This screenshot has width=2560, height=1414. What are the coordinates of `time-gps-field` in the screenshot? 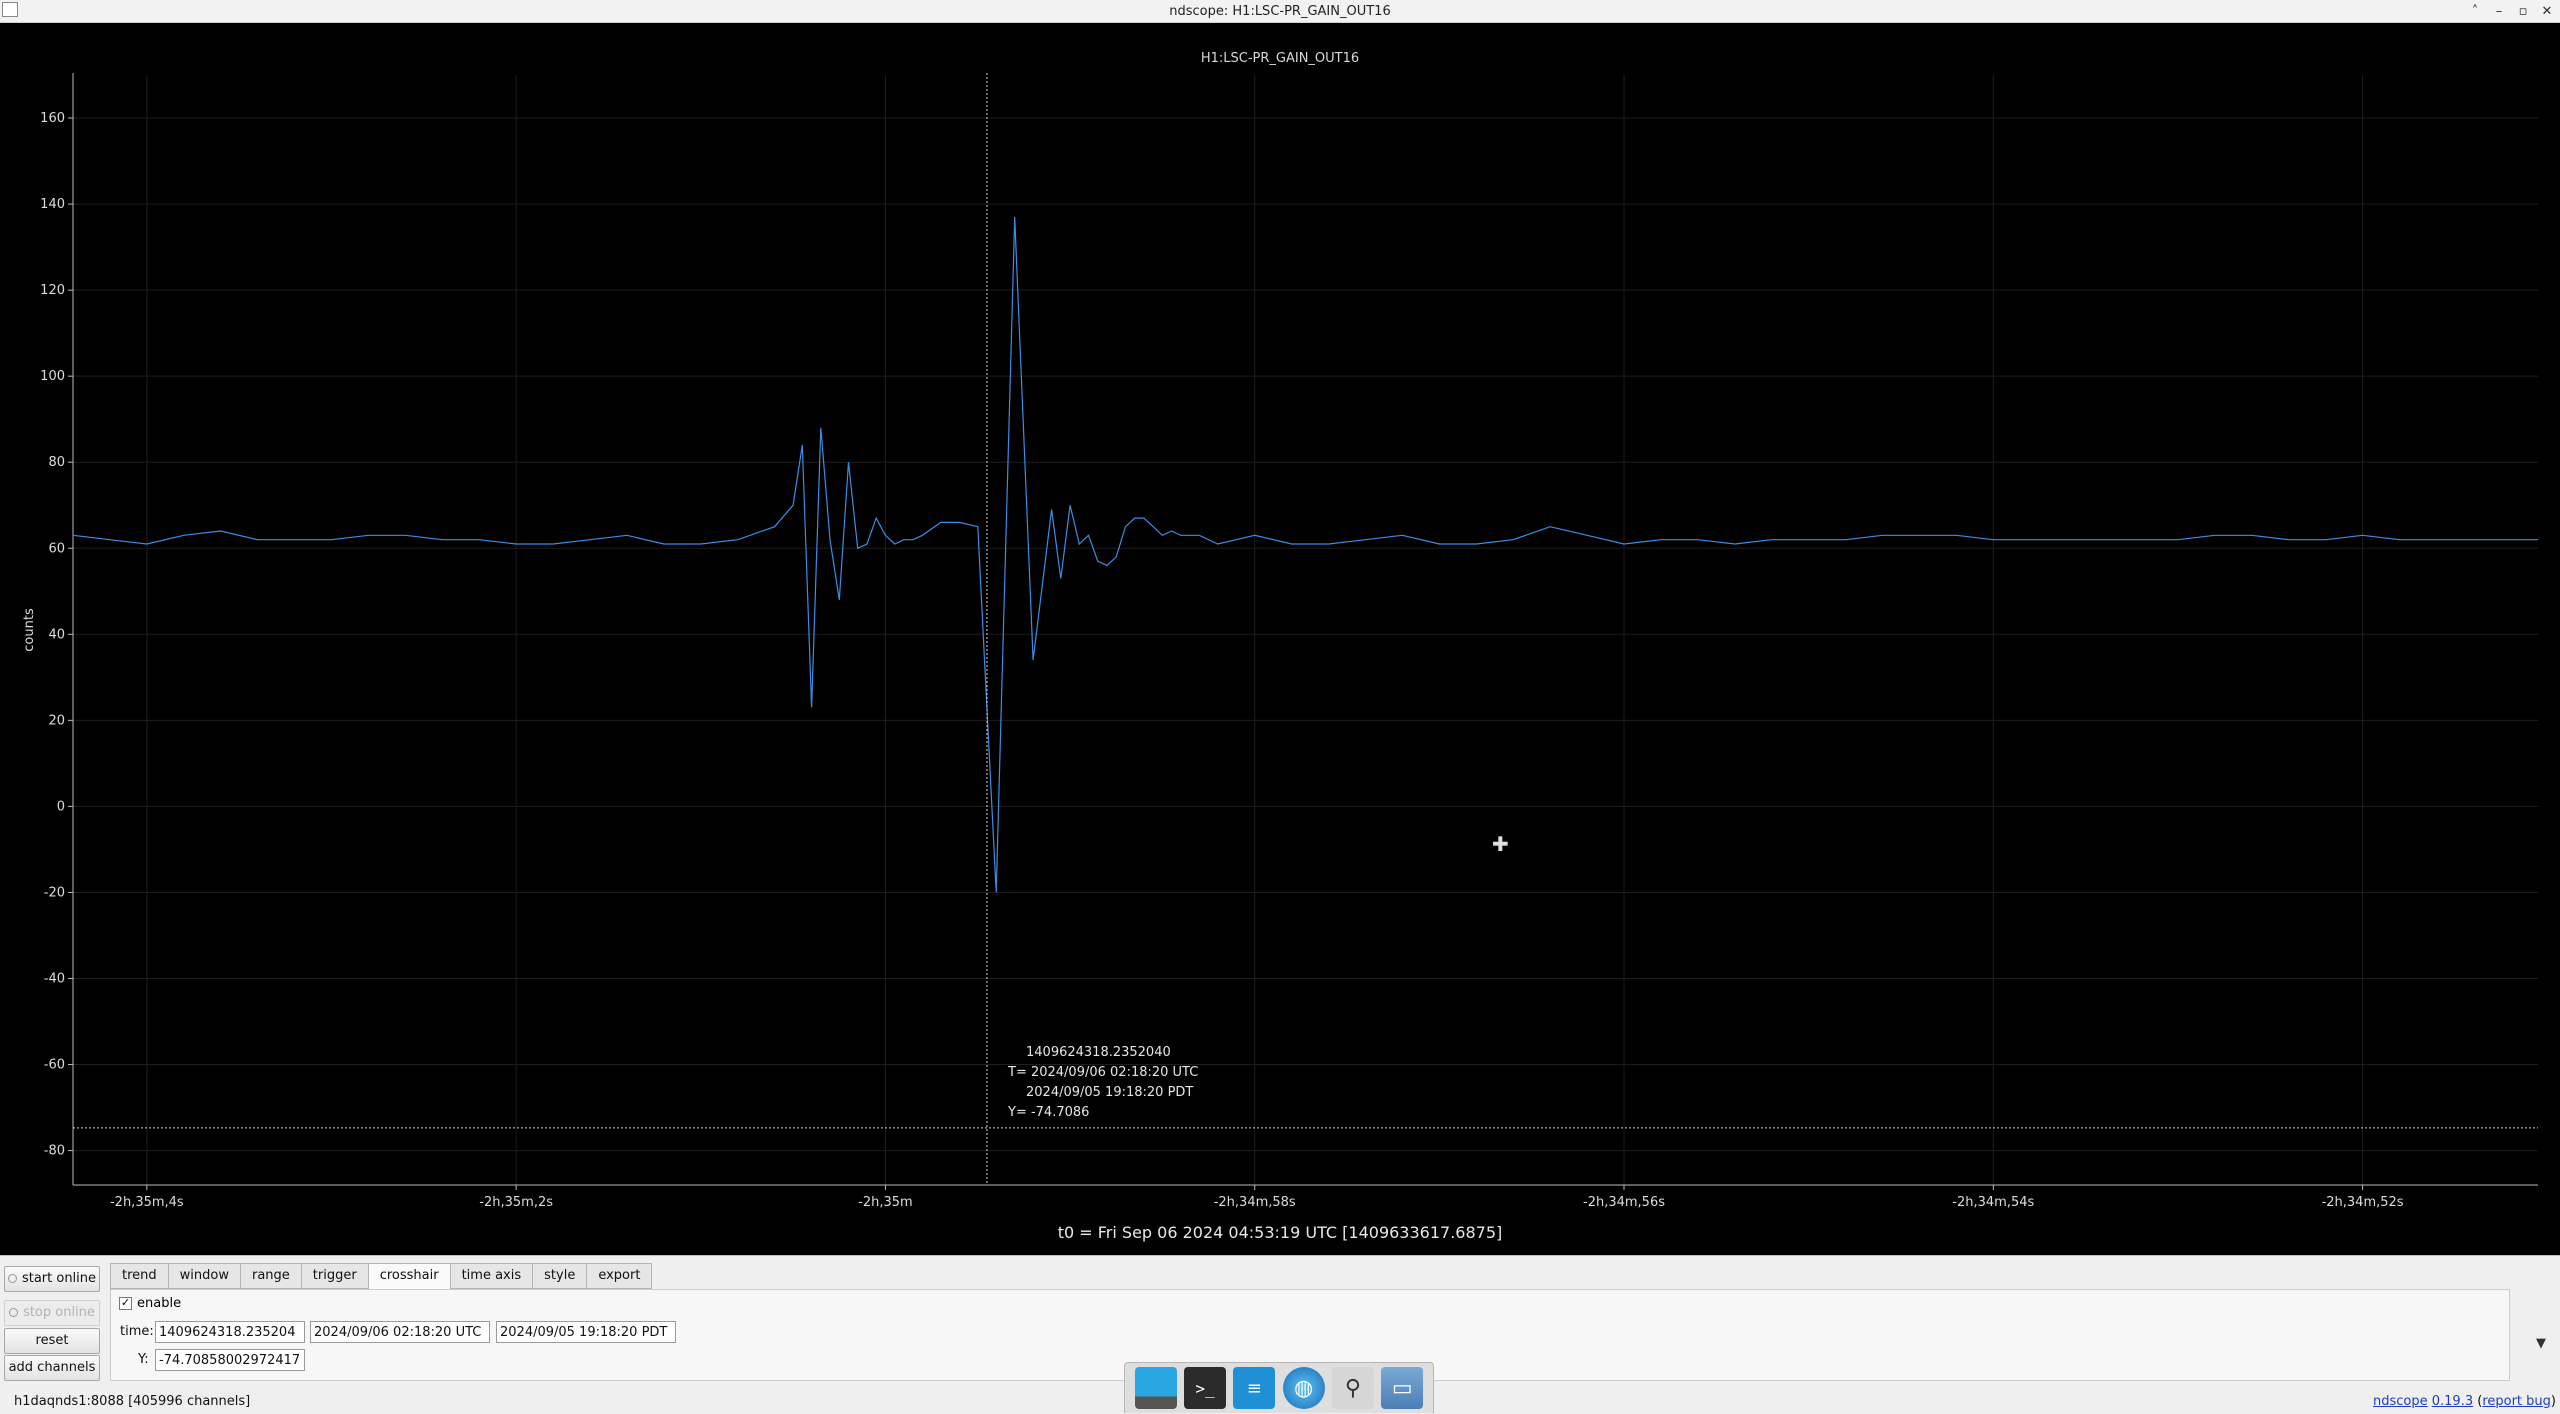 It's located at (230, 1332).